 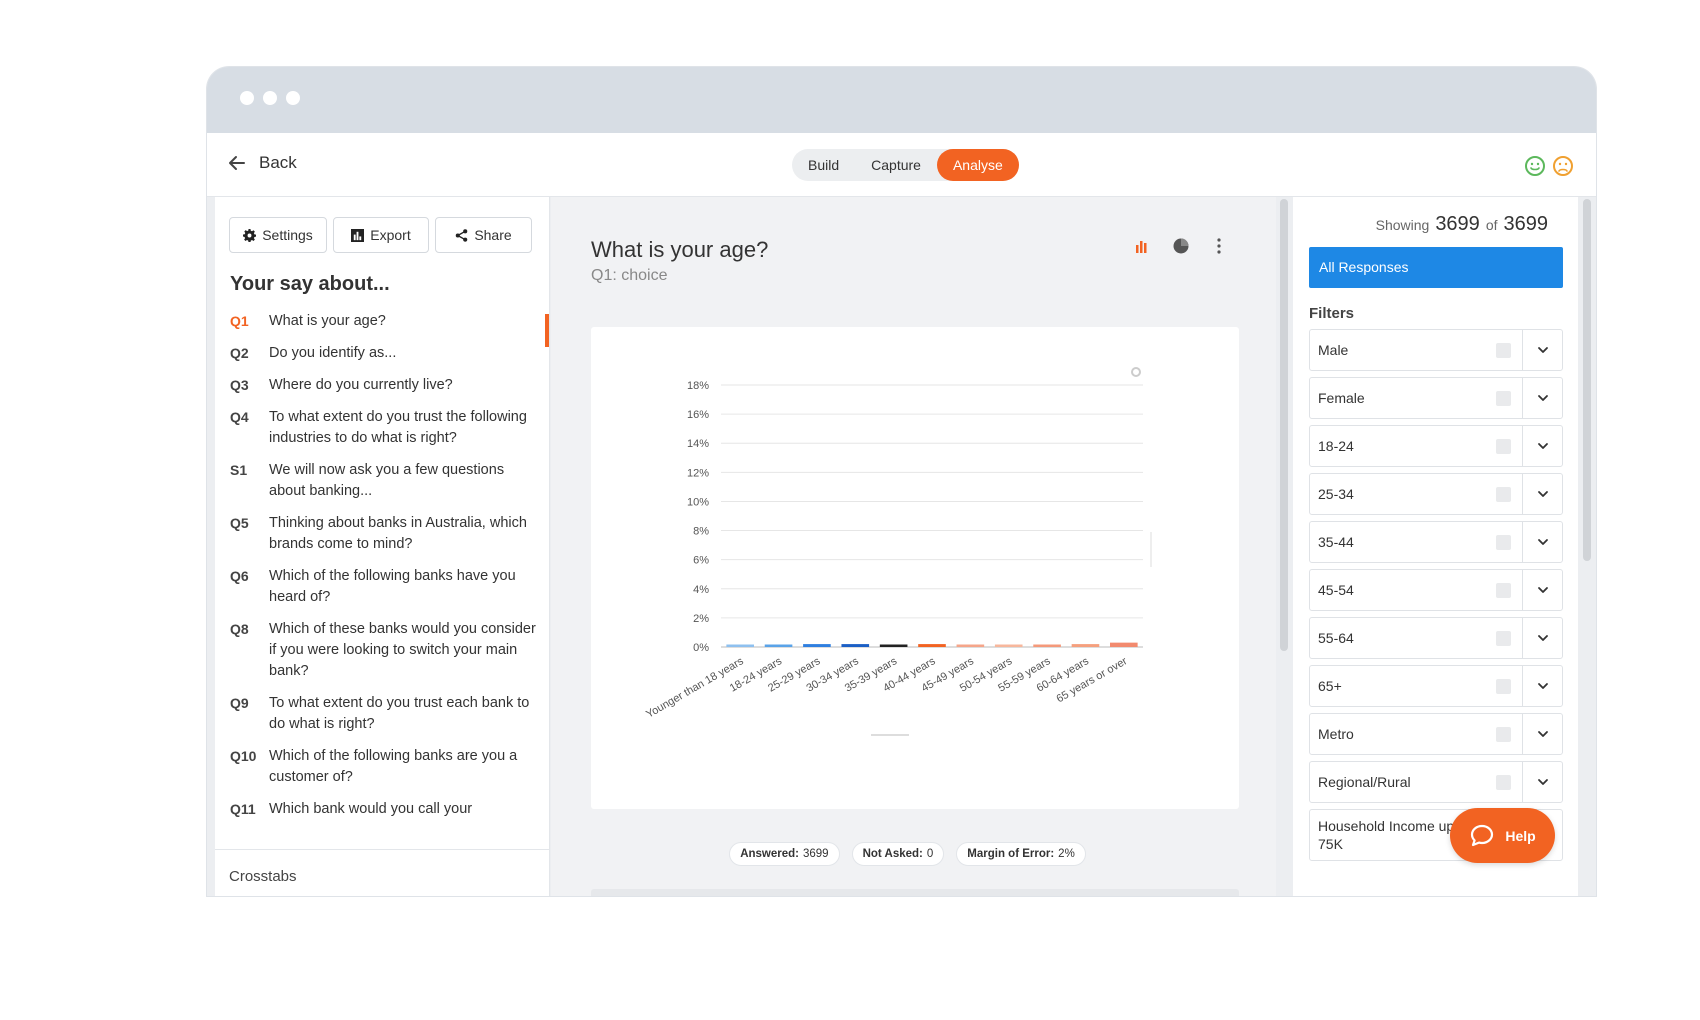 I want to click on margin-of-error-value: 2%, so click(x=1066, y=854).